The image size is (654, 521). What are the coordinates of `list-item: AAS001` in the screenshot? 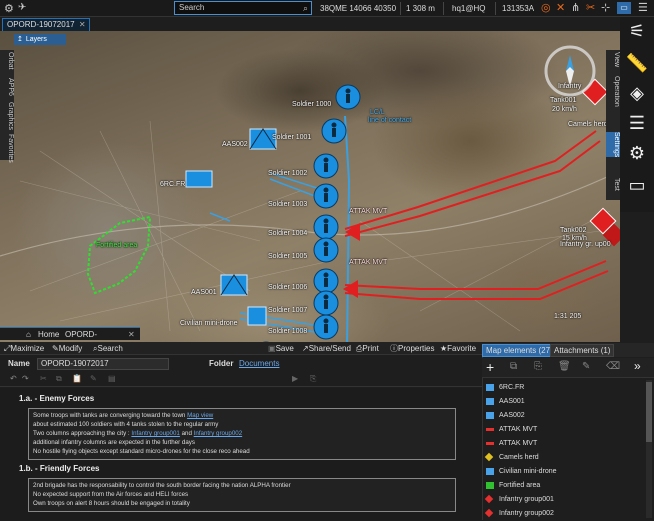 It's located at (563, 402).